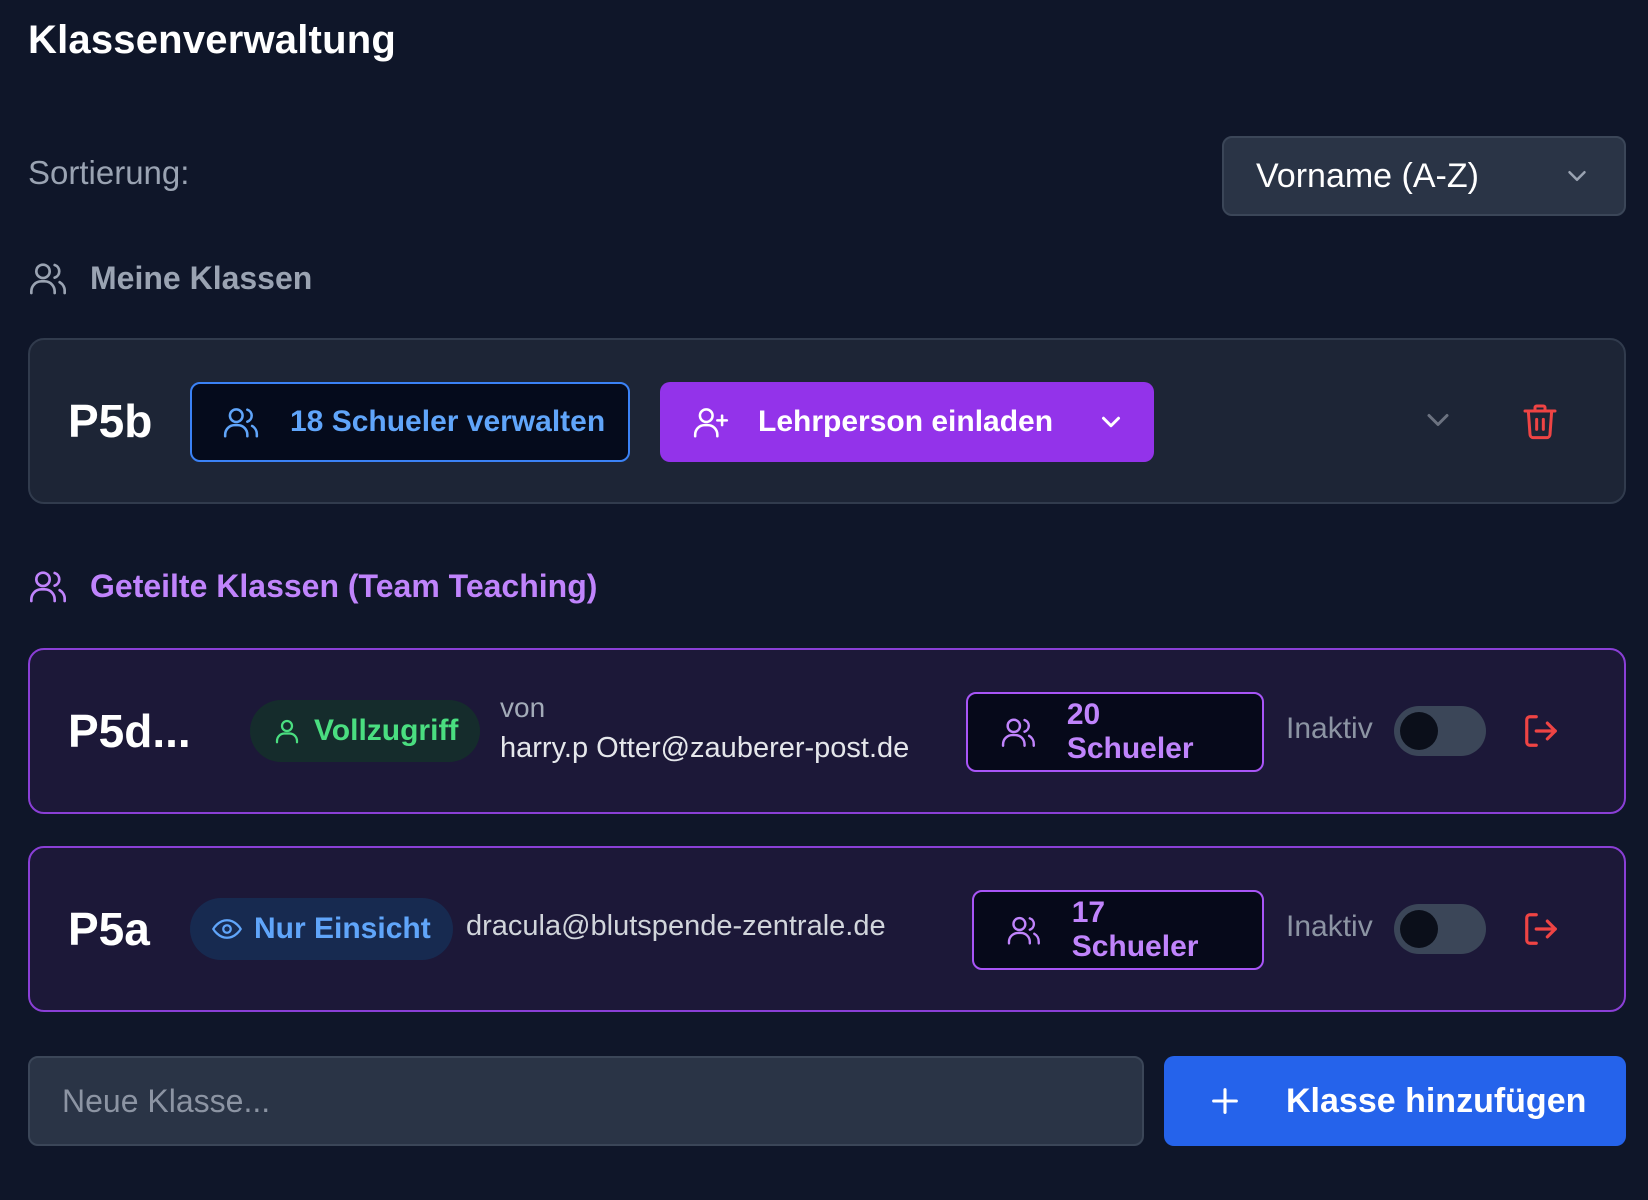 The image size is (1648, 1200). What do you see at coordinates (1367, 175) in the screenshot?
I see `sort-selected-value: Vorname (A-Z)` at bounding box center [1367, 175].